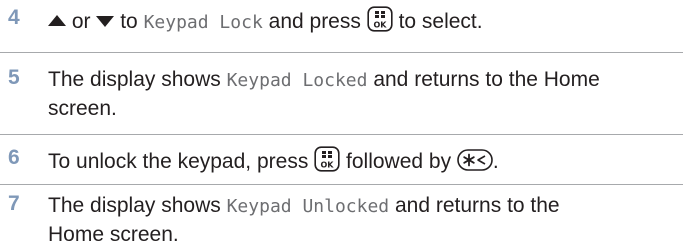 This screenshot has width=683, height=249. Describe the element at coordinates (440, 21) in the screenshot. I see `to-select-text: to select.` at that location.